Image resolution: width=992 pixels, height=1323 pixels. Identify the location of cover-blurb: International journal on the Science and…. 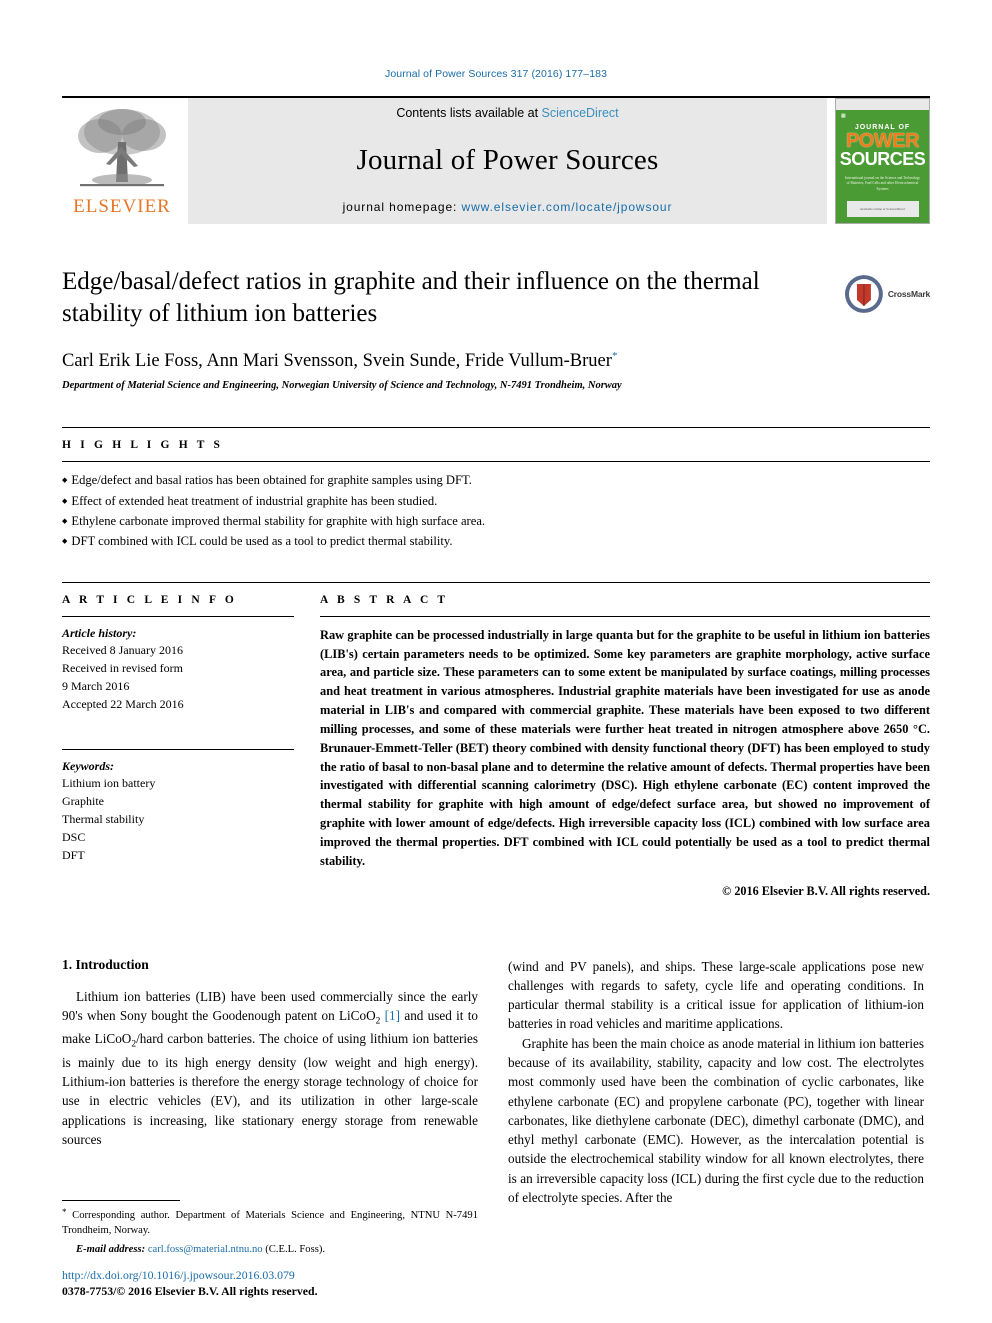
(882, 183).